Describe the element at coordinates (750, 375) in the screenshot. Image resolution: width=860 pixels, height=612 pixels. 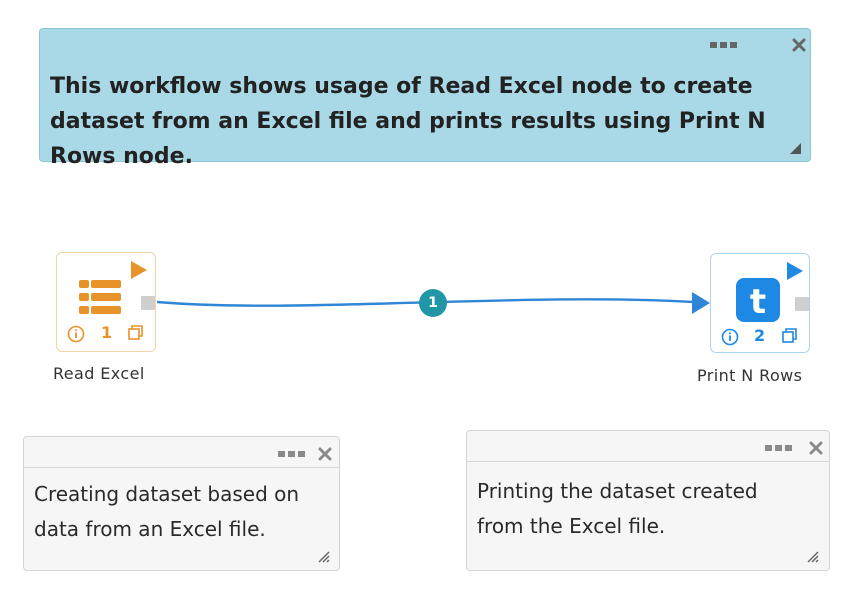
I see `print-n-rows-label: Print N Rows` at that location.